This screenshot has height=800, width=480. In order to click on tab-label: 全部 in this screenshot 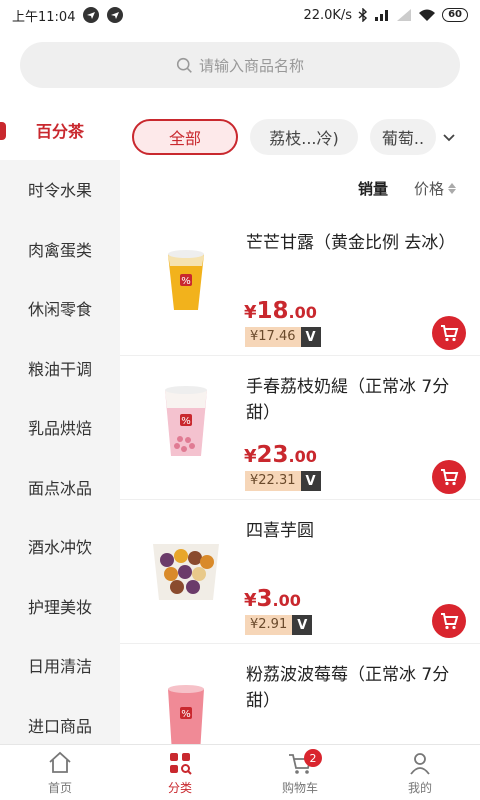, I will do `click(184, 138)`.